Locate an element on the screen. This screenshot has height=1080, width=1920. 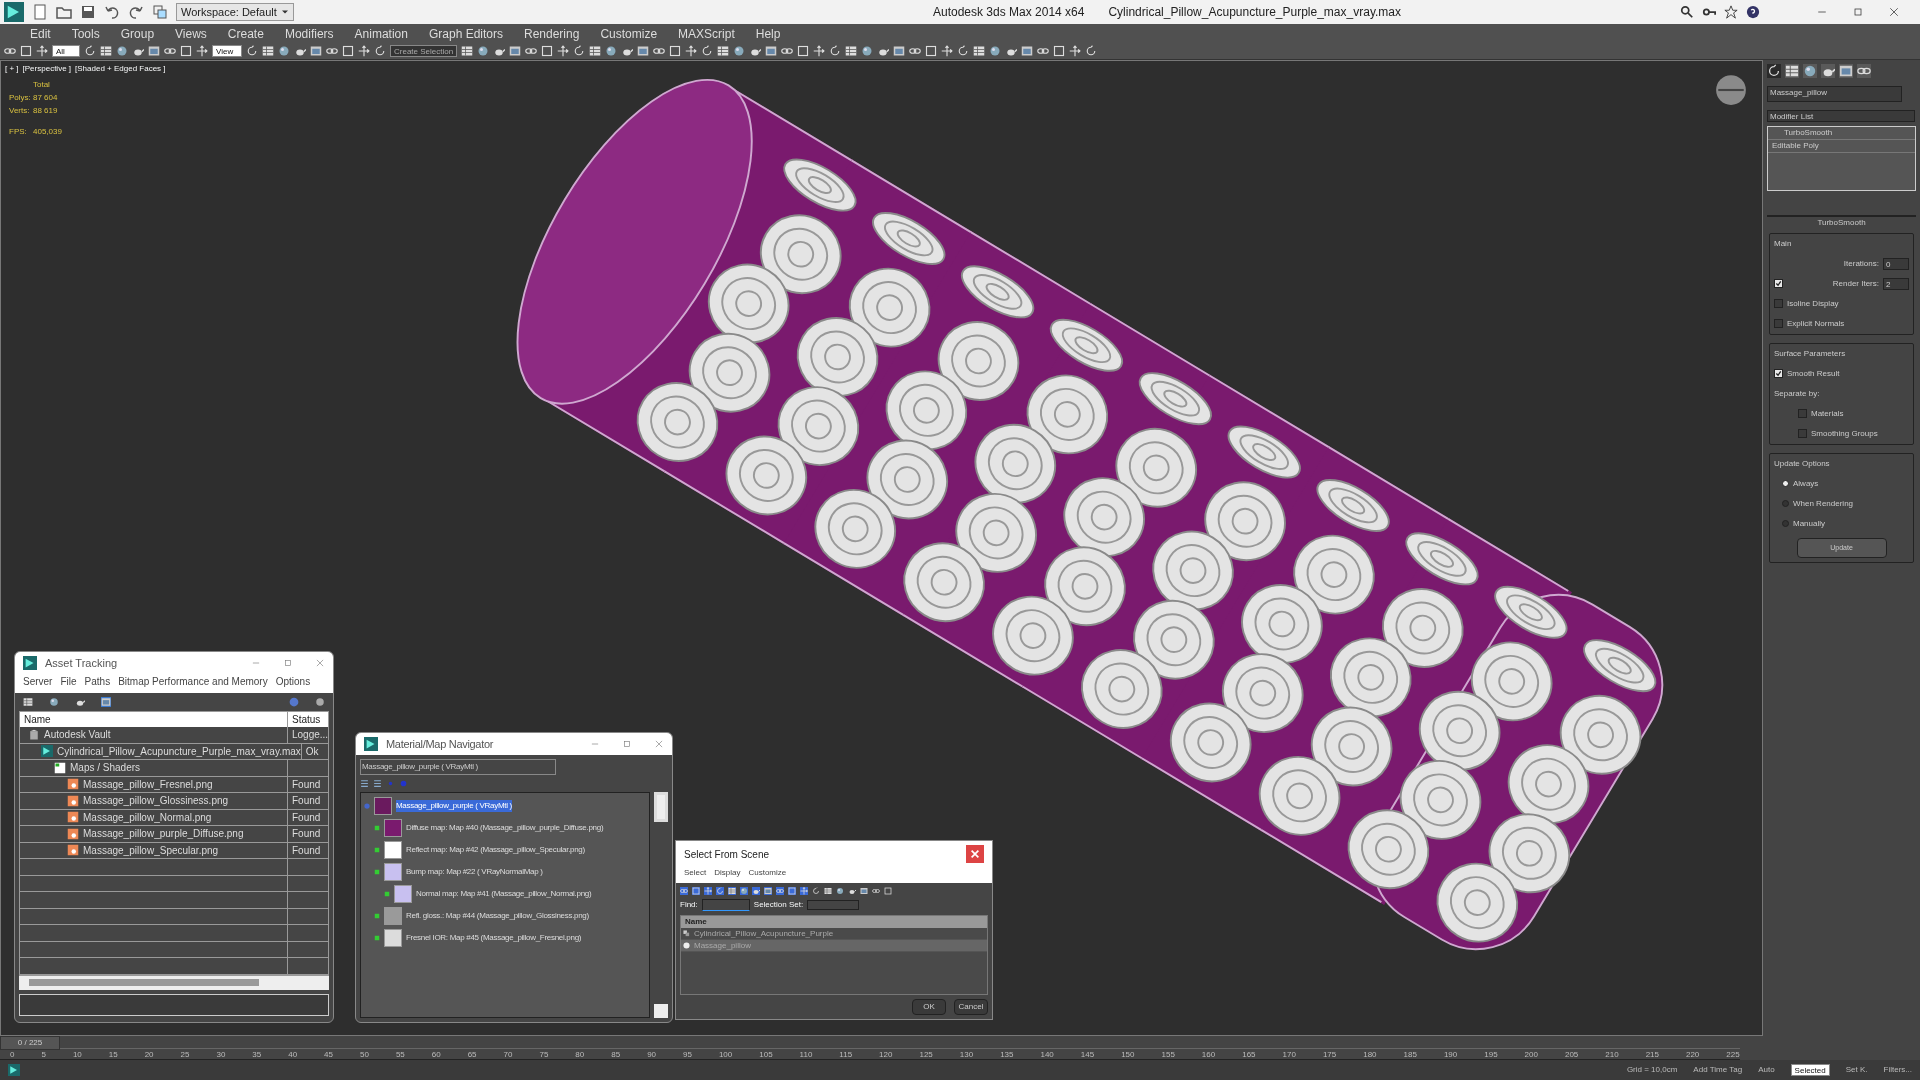
dropdown: All is located at coordinates (66, 51).